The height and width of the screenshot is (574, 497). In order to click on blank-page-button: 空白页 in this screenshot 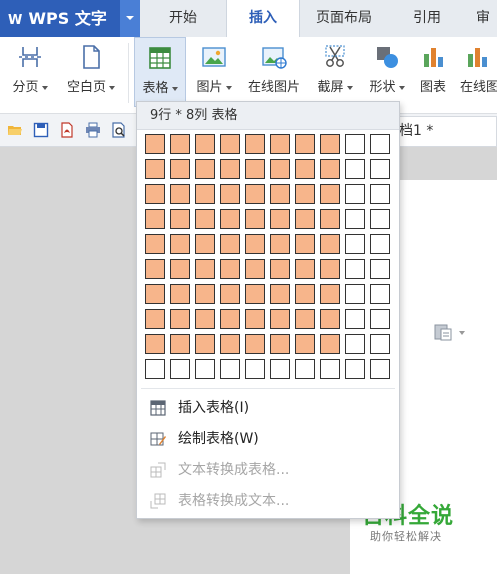, I will do `click(91, 72)`.